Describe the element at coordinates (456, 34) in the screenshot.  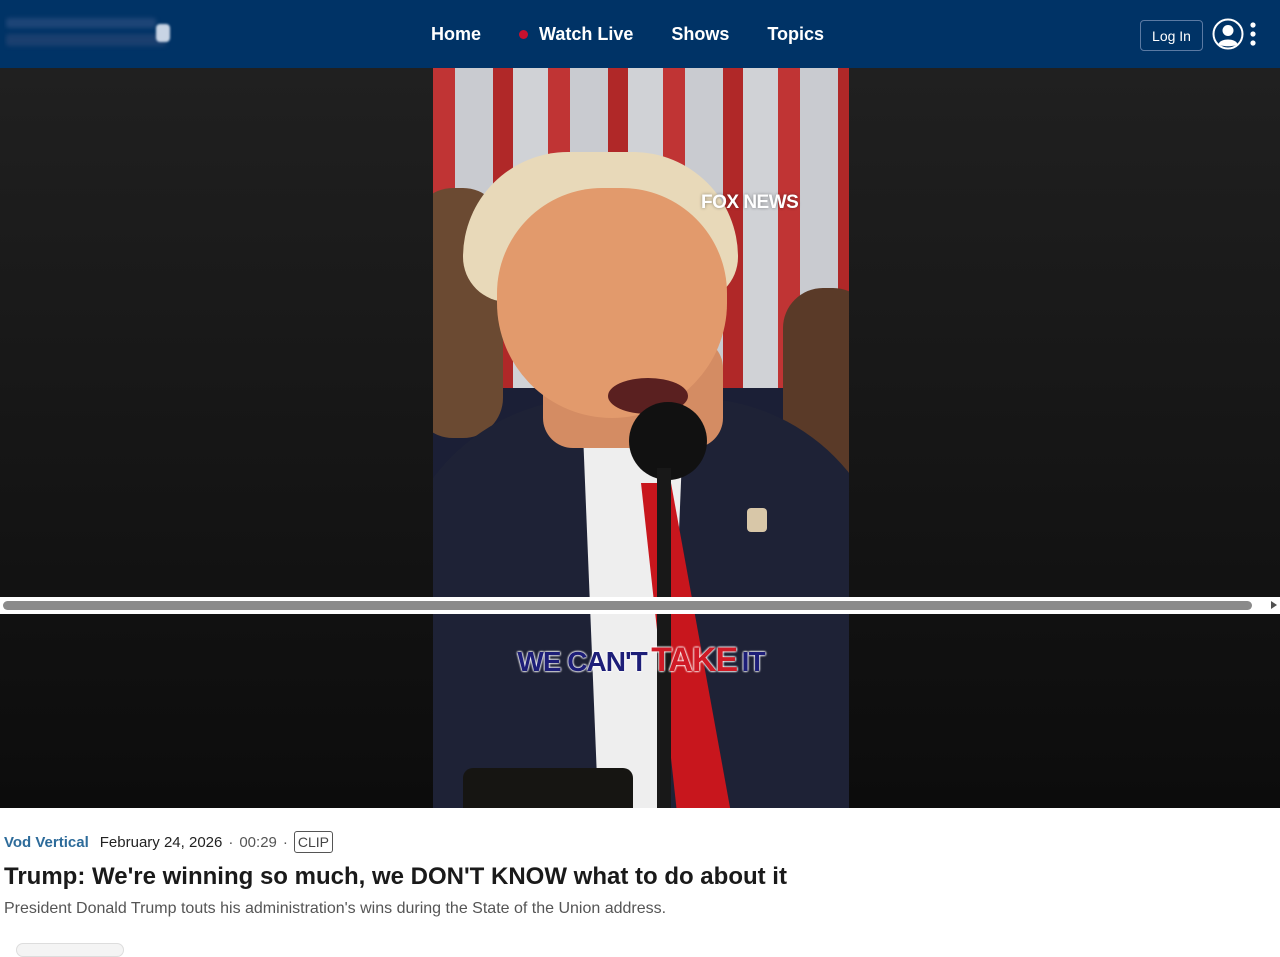
I see `nav-home: Home` at that location.